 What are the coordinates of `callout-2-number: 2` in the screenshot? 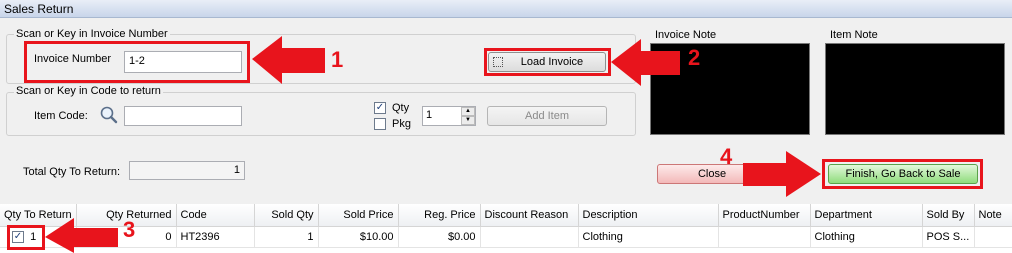 It's located at (694, 57).